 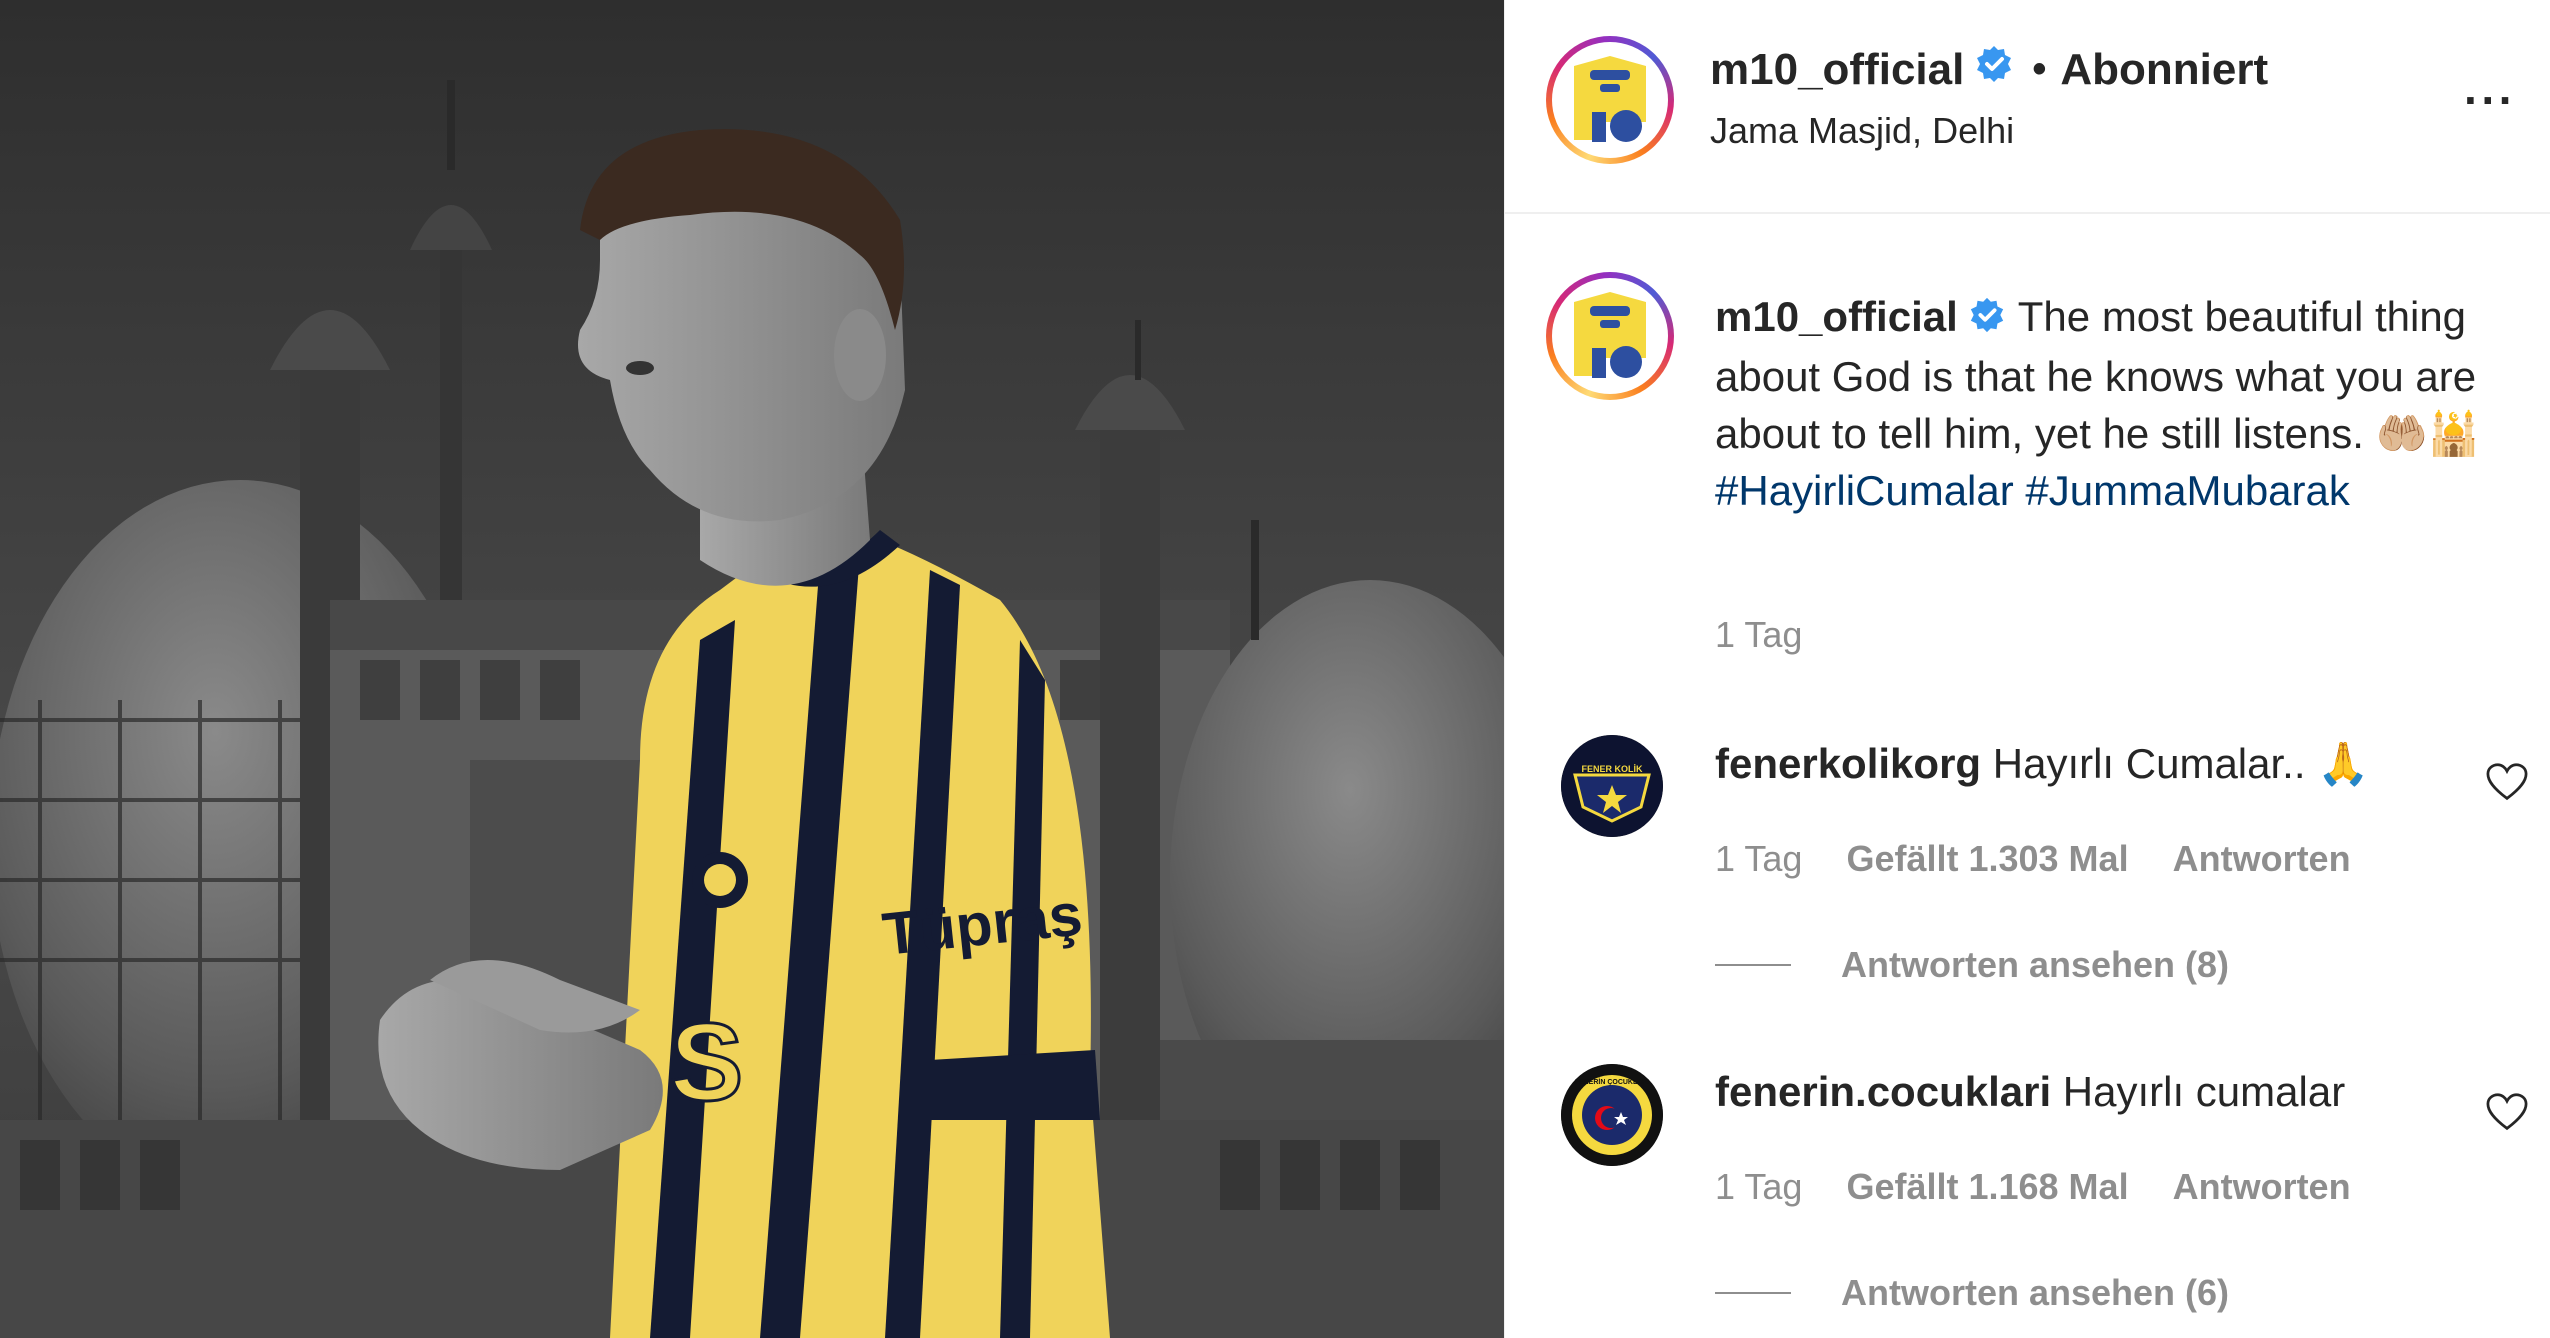 What do you see at coordinates (1883, 1091) in the screenshot?
I see `commenter-username: fenerin.cocuklari` at bounding box center [1883, 1091].